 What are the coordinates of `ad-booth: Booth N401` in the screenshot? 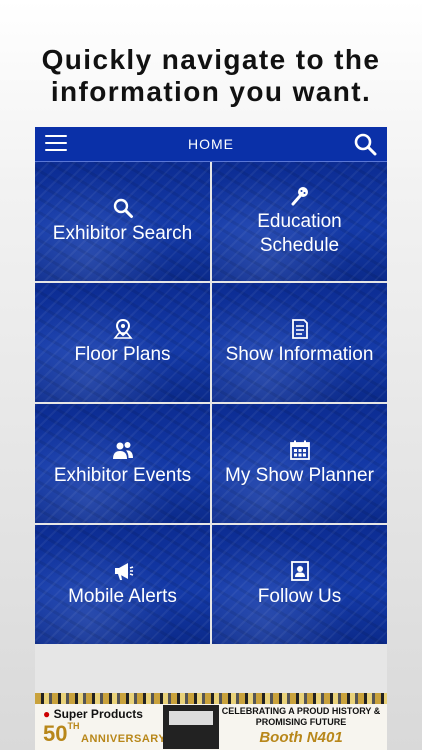 It's located at (301, 737).